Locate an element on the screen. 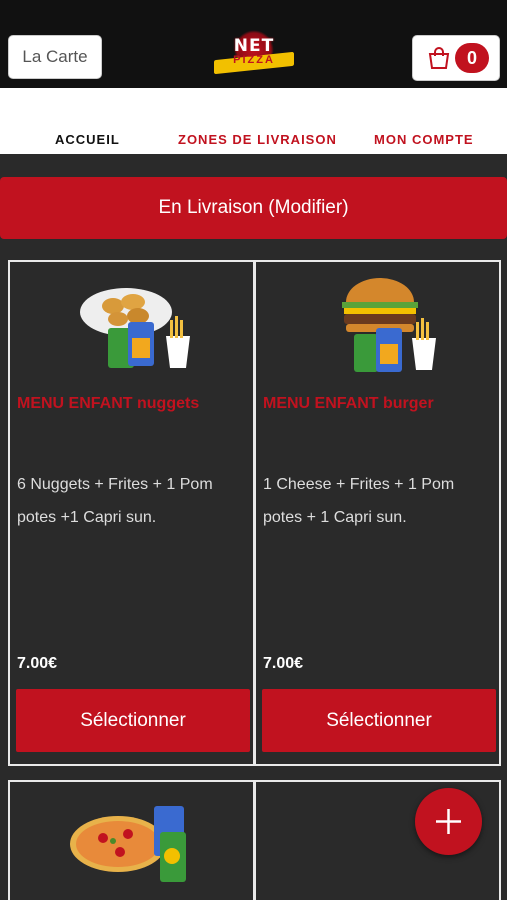 The height and width of the screenshot is (900, 507). cart-button: 0 is located at coordinates (456, 58).